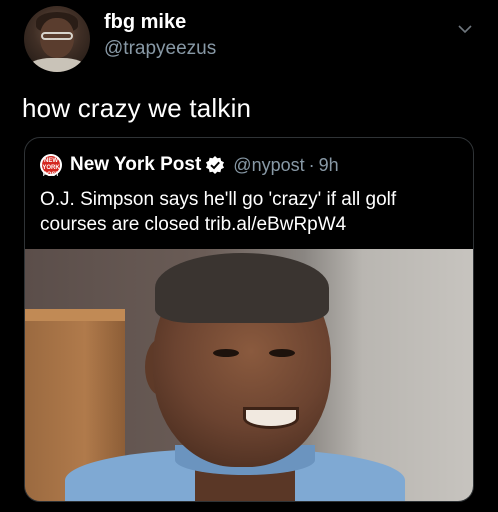 This screenshot has width=498, height=512. I want to click on photo-eye-right, so click(282, 353).